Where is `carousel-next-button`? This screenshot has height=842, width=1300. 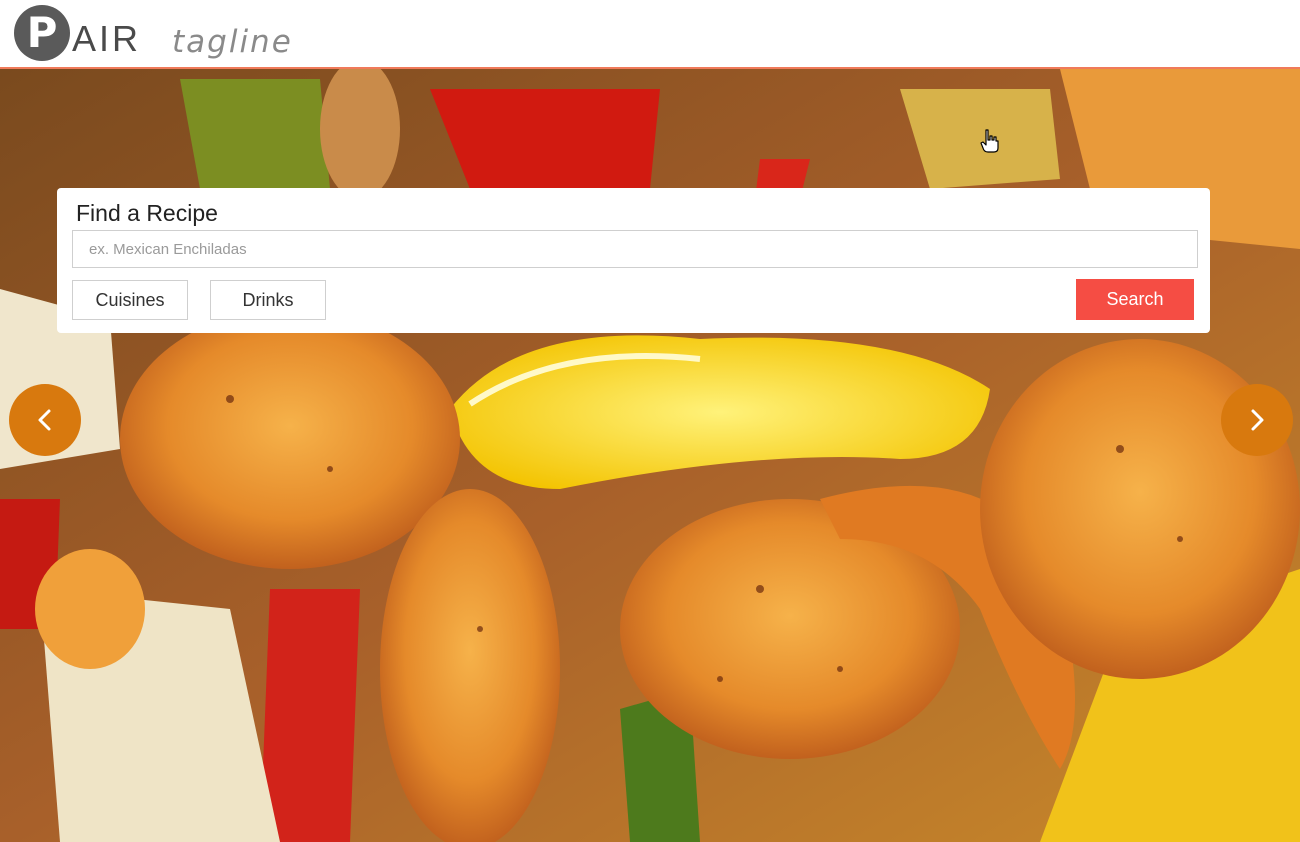
carousel-next-button is located at coordinates (1257, 420).